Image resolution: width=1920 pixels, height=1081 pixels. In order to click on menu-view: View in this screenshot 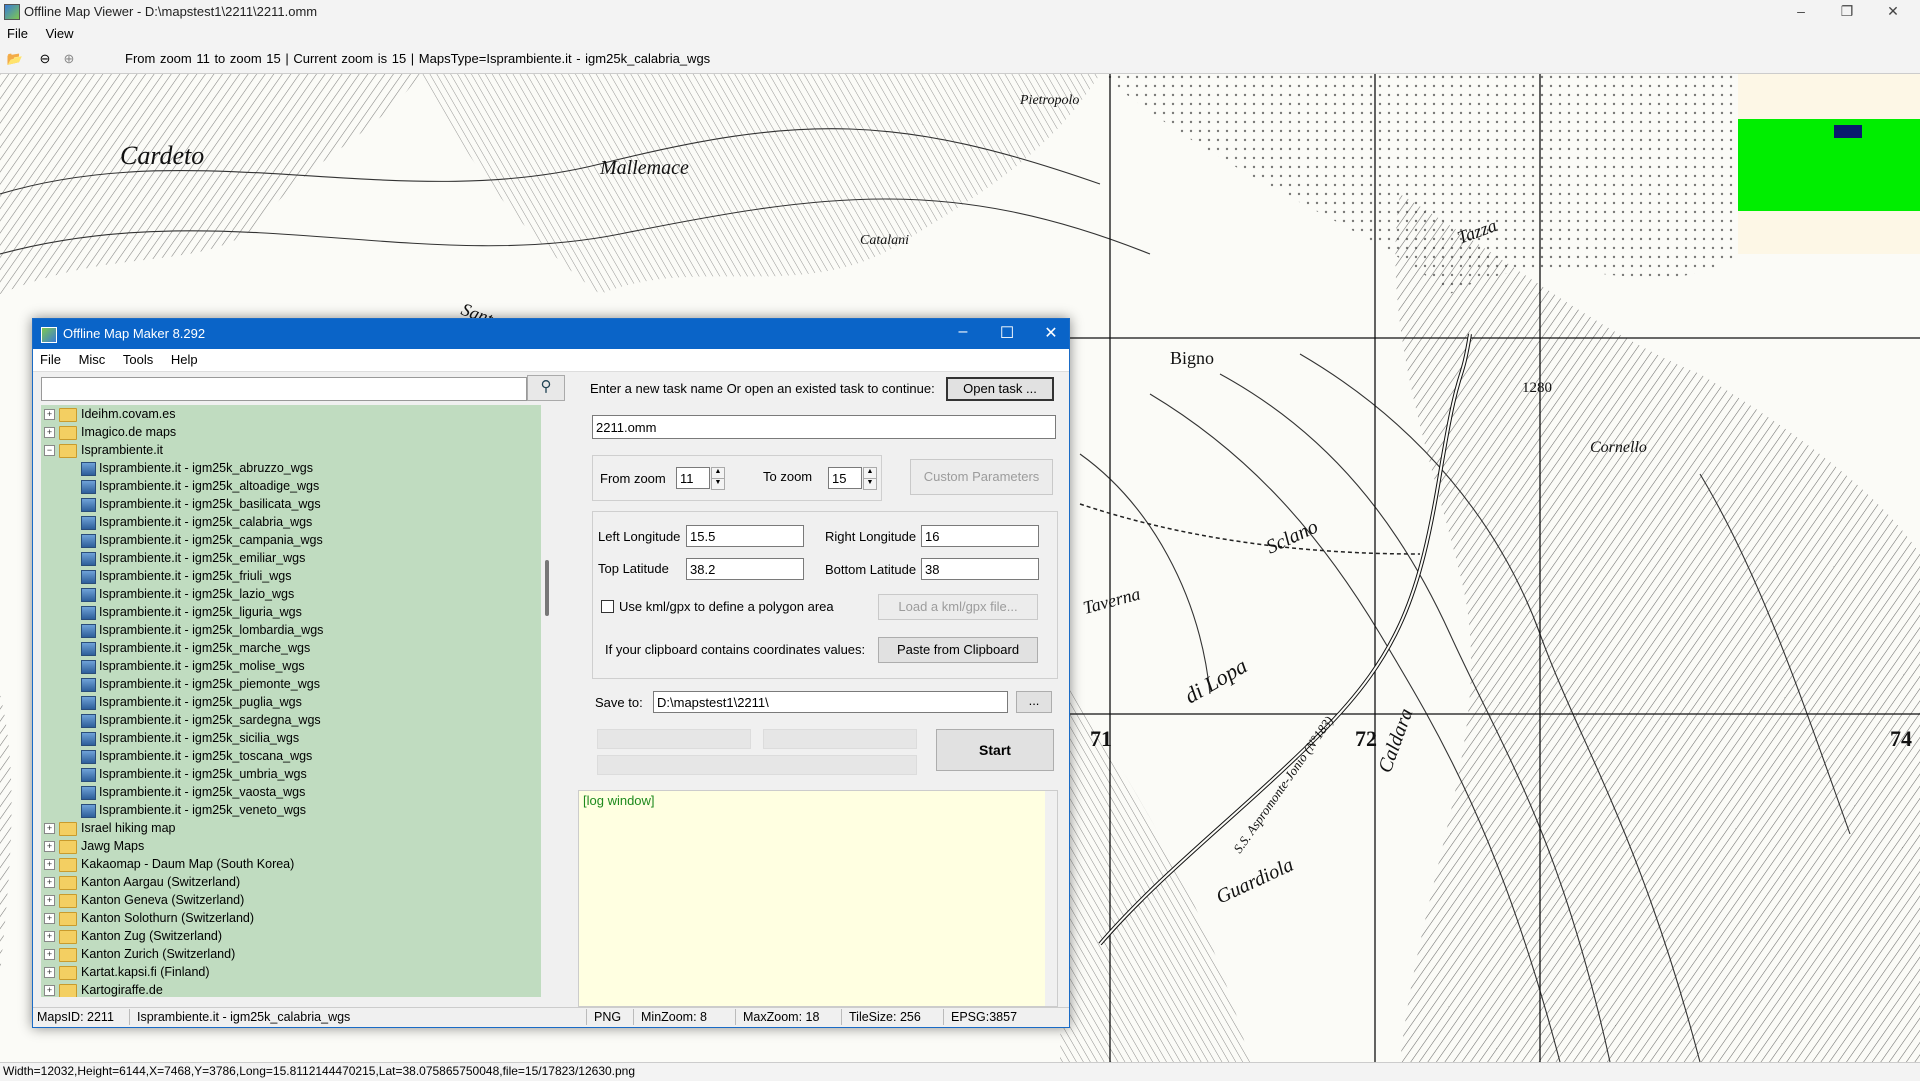, I will do `click(60, 33)`.